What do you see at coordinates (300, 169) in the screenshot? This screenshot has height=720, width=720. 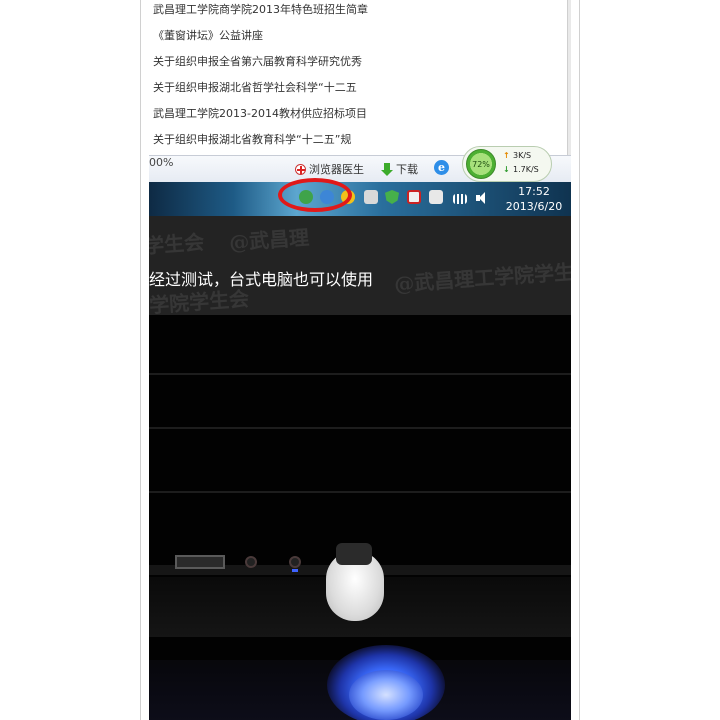 I see `red-cross-icon` at bounding box center [300, 169].